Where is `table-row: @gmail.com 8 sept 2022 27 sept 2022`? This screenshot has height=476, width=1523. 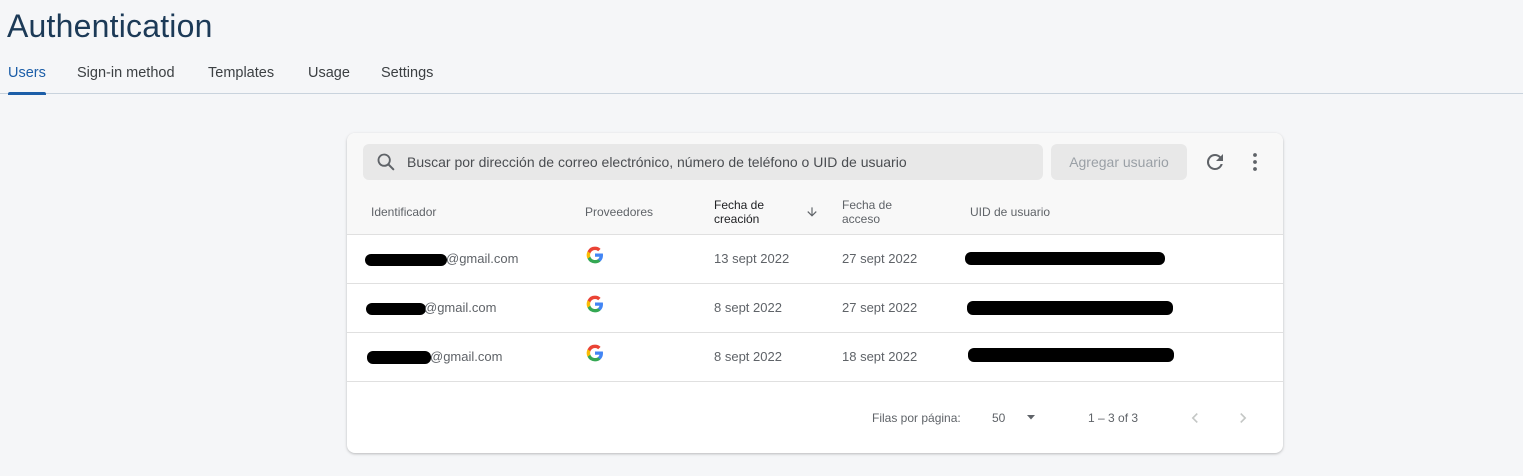 table-row: @gmail.com 8 sept 2022 27 sept 2022 is located at coordinates (815, 307).